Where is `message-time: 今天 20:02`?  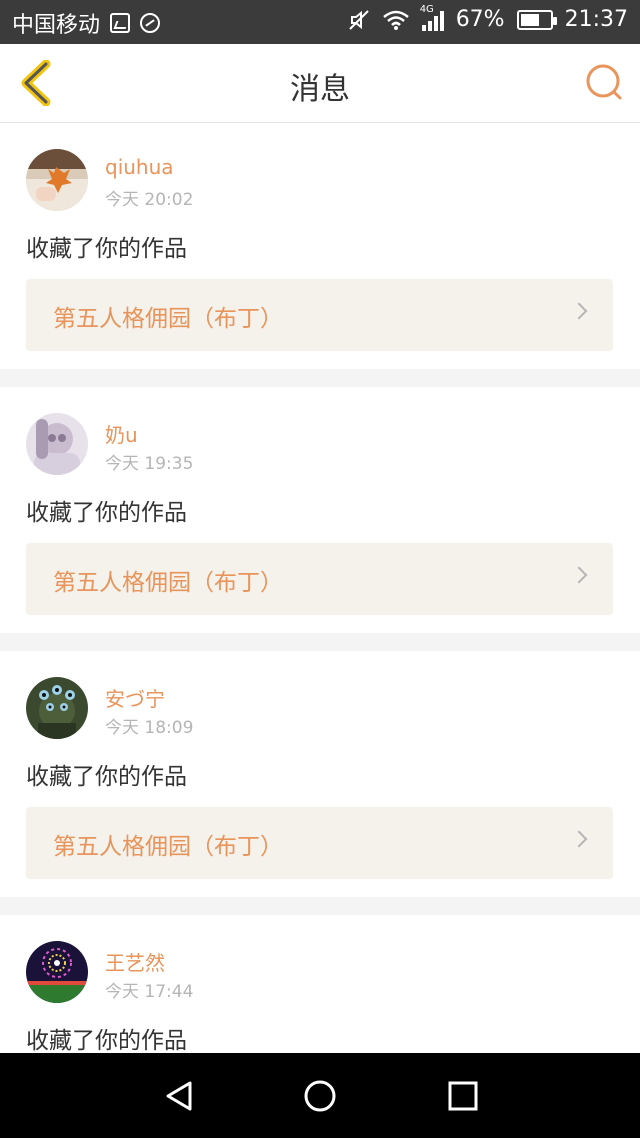
message-time: 今天 20:02 is located at coordinates (149, 200).